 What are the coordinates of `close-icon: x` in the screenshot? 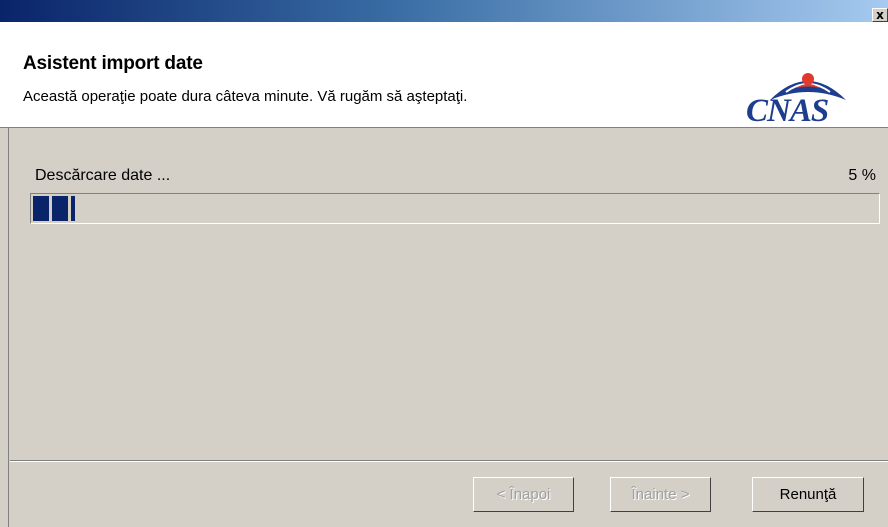 It's located at (880, 15).